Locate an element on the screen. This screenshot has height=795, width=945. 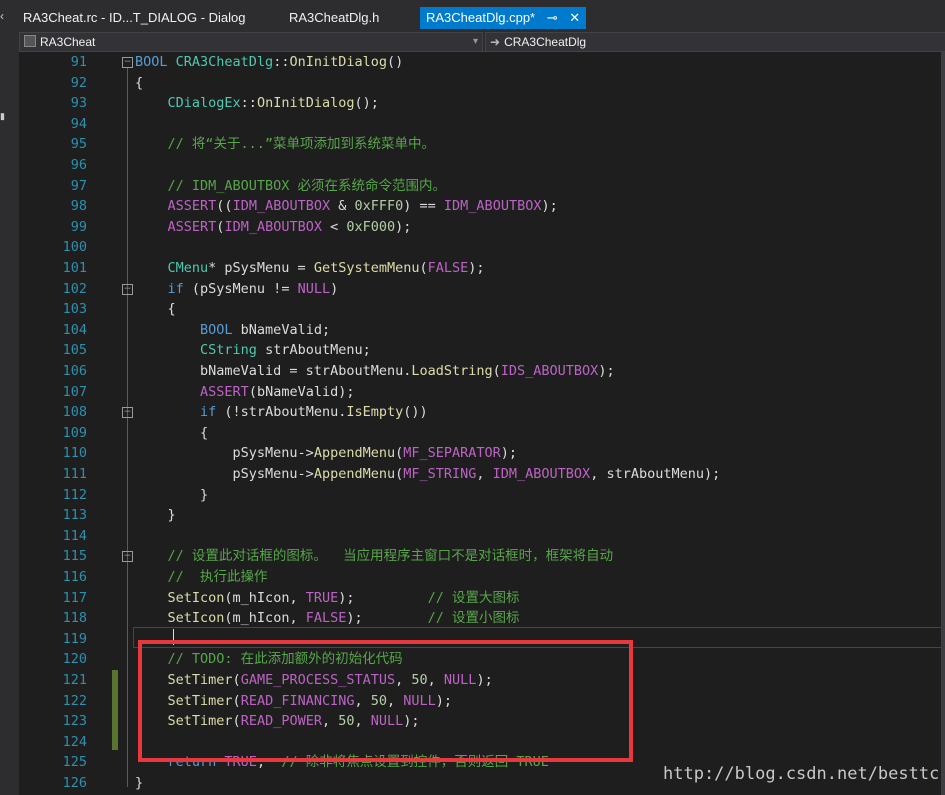
code-line: 95 // 将“关于...”菜单项添加到系统菜单中。 is located at coordinates (482, 144).